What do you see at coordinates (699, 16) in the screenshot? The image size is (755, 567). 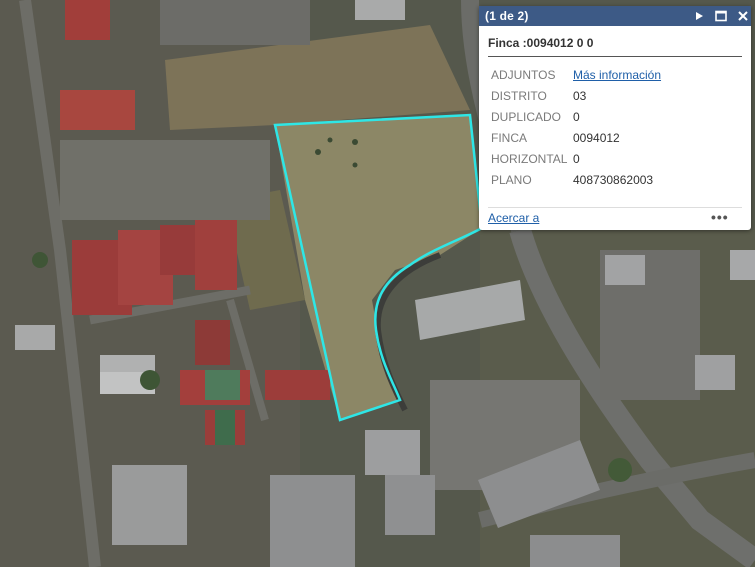 I see `next-arrow-icon` at bounding box center [699, 16].